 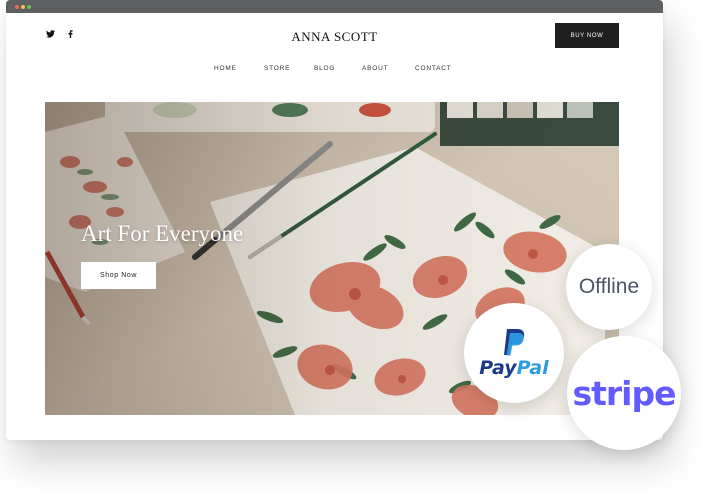 I want to click on stripe-badge: stripe, so click(x=624, y=393).